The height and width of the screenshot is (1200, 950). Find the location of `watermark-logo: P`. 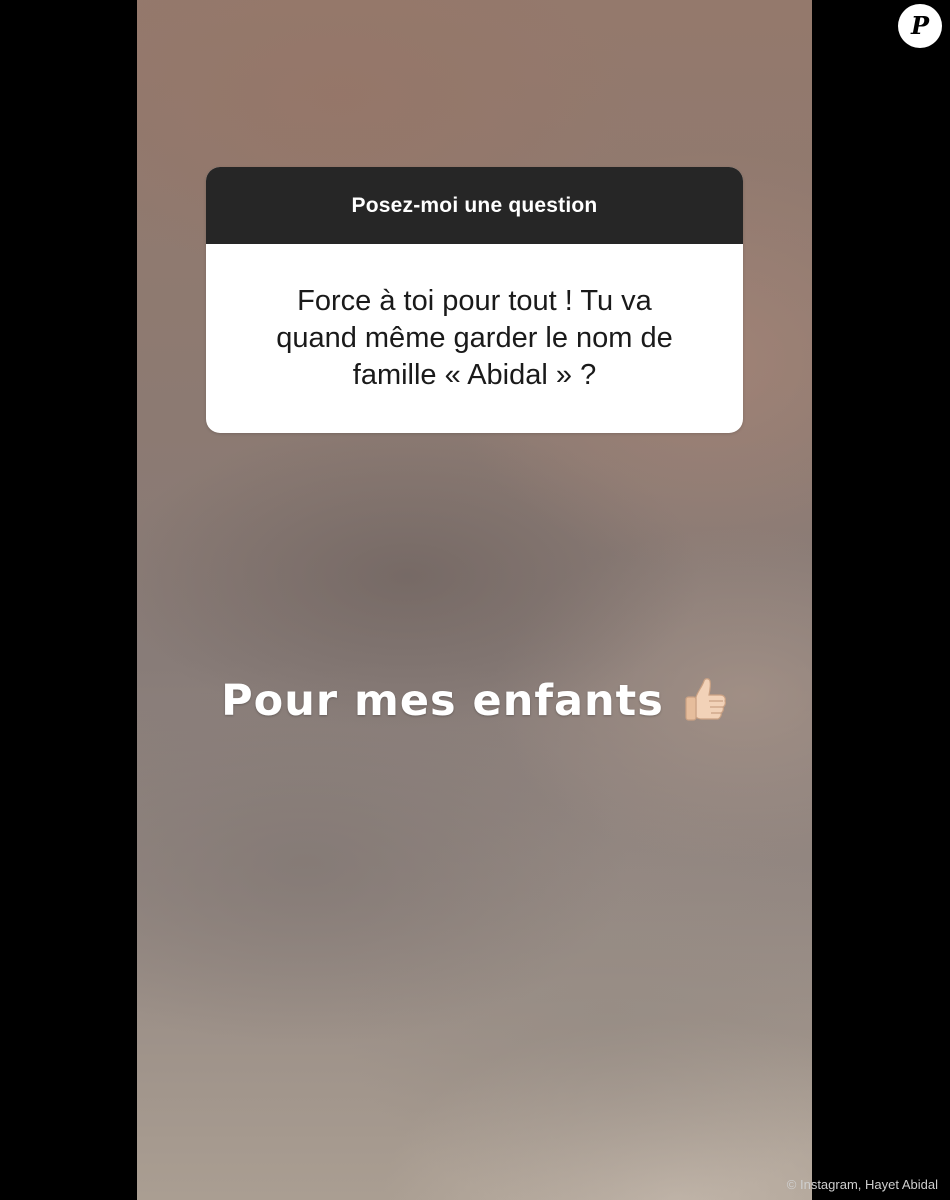

watermark-logo: P is located at coordinates (920, 26).